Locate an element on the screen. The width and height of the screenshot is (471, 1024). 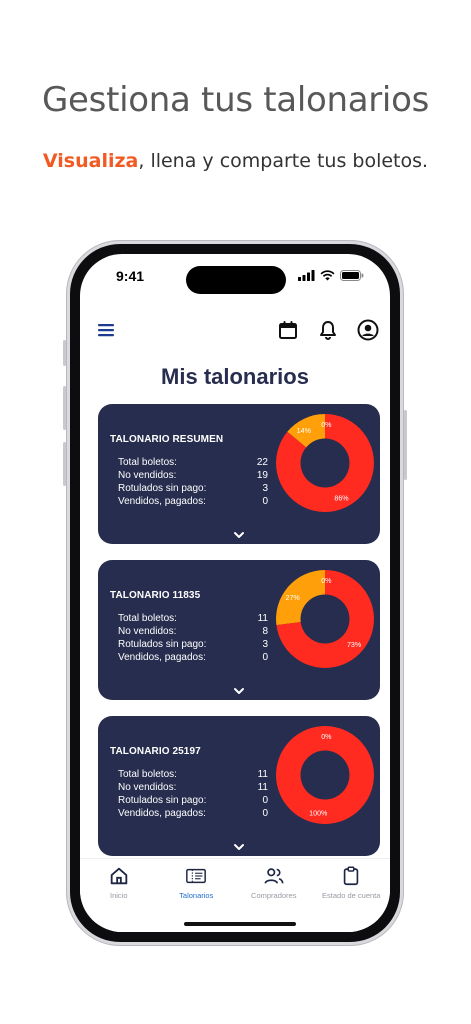
promo-subtitle: Visualiza, llena y comparte tus boletos. is located at coordinates (235, 161).